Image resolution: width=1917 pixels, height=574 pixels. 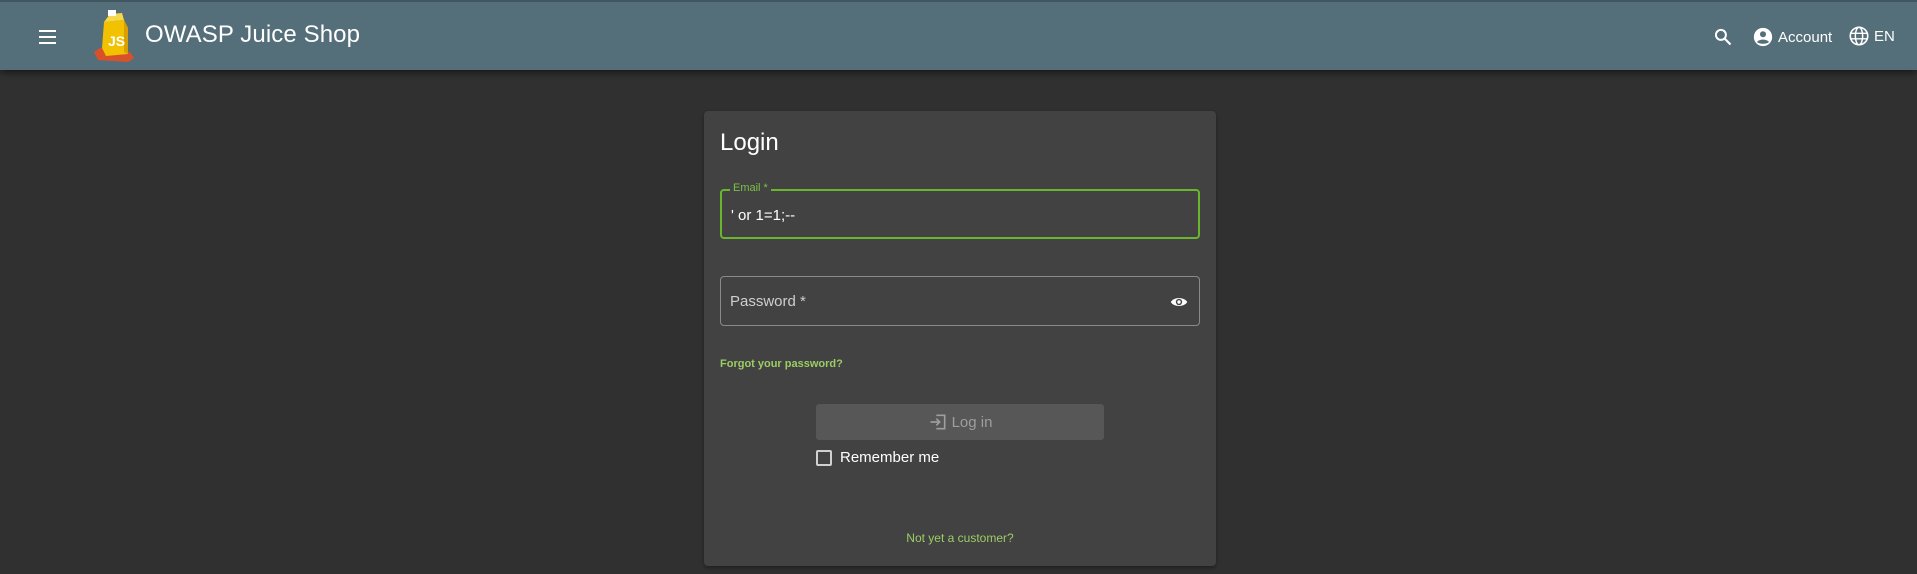 I want to click on top-toolbar: JS OWASP Juice Shop Account EN, so click(x=958, y=35).